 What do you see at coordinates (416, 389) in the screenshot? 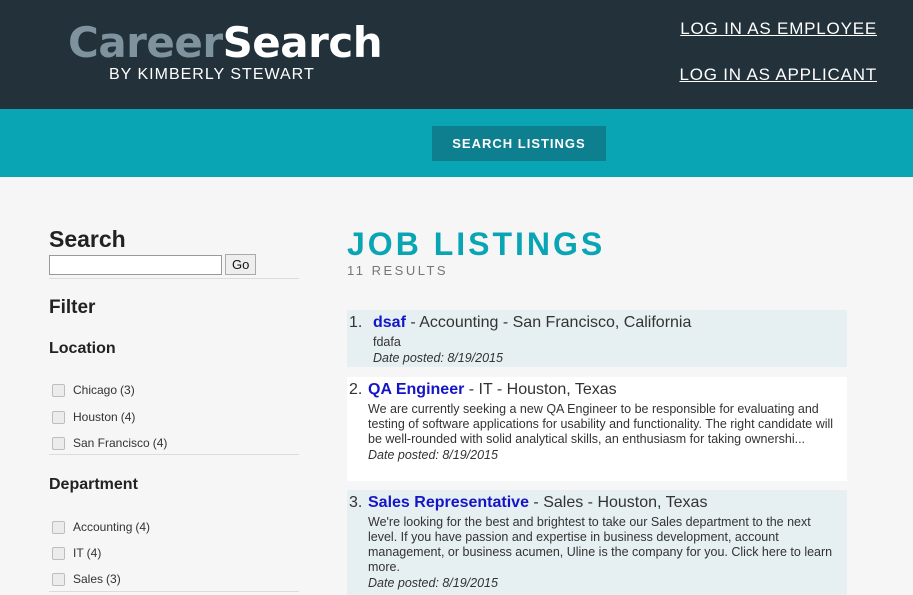
I see `listing-title-link: QA Engineer` at bounding box center [416, 389].